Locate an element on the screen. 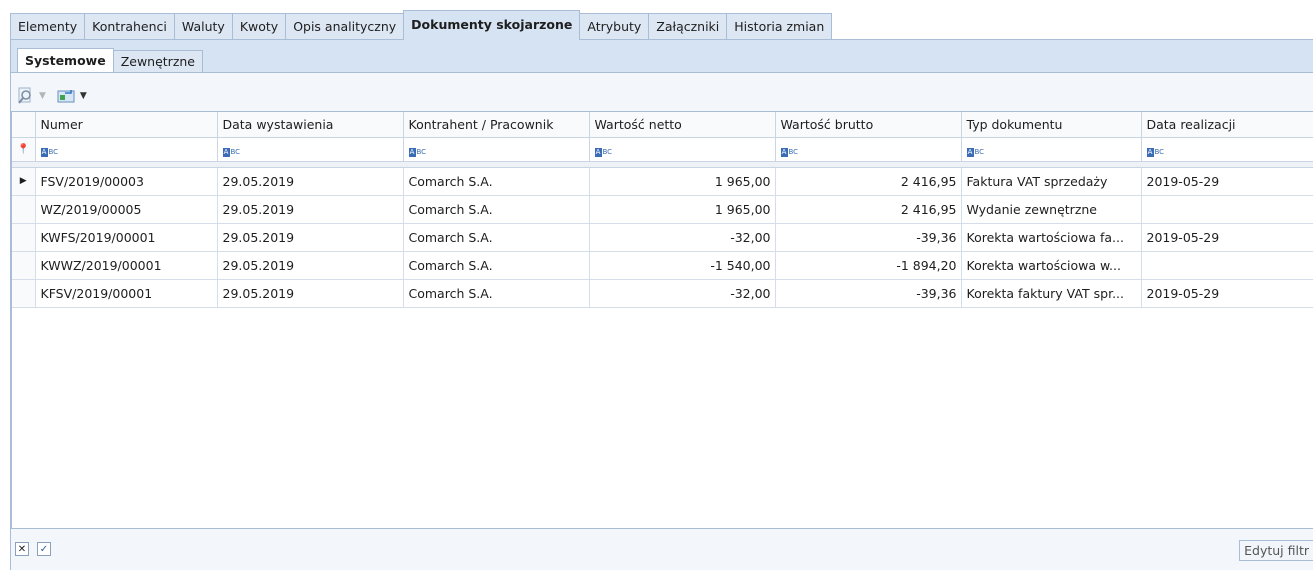 The image size is (1313, 570). cell-numer: KWFS/2019/00001 is located at coordinates (126, 237).